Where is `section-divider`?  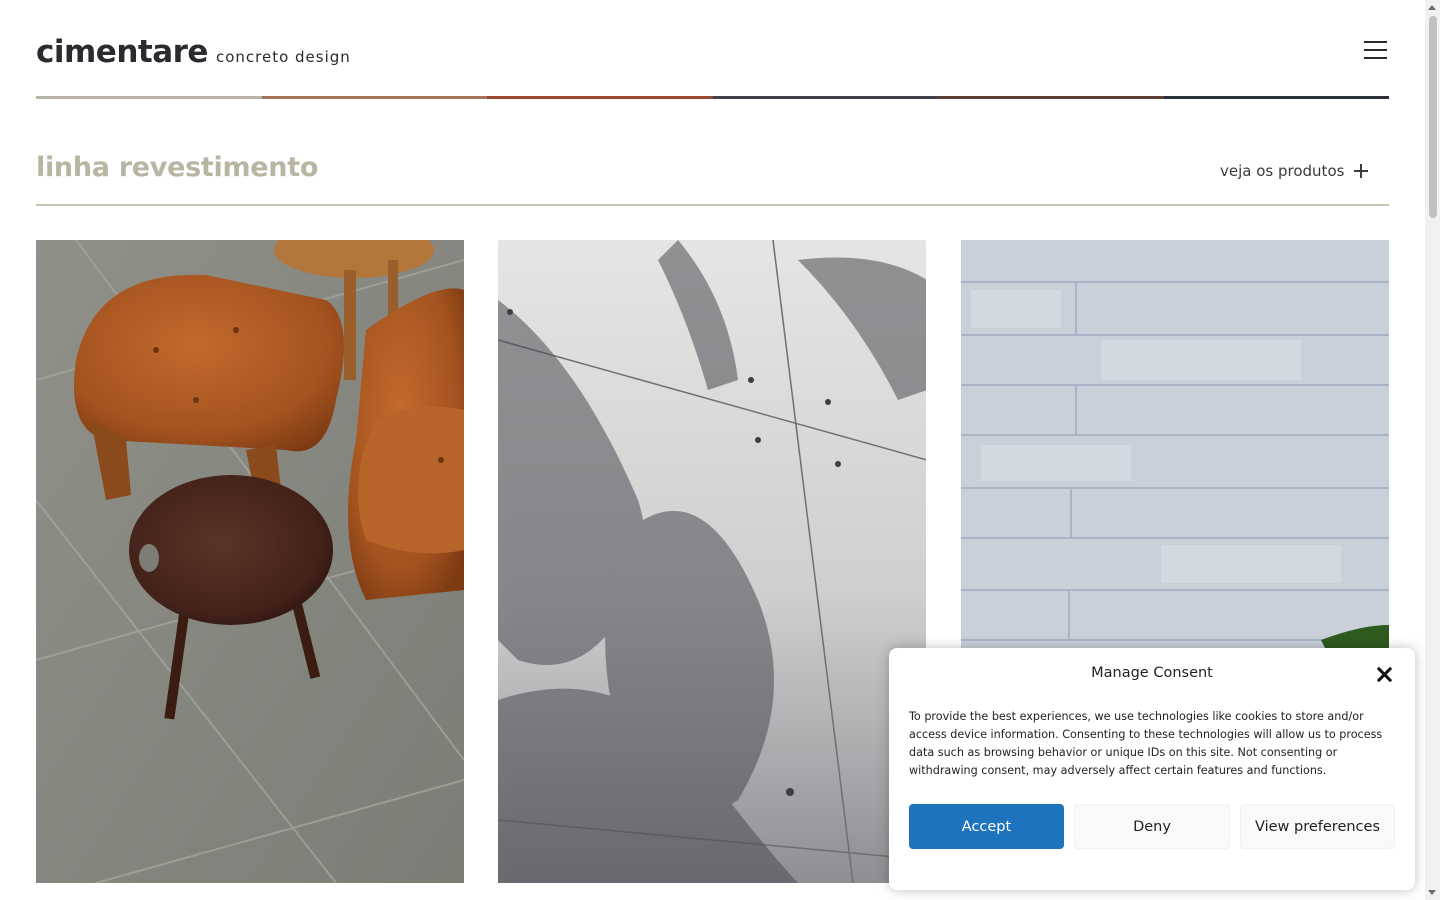 section-divider is located at coordinates (712, 205).